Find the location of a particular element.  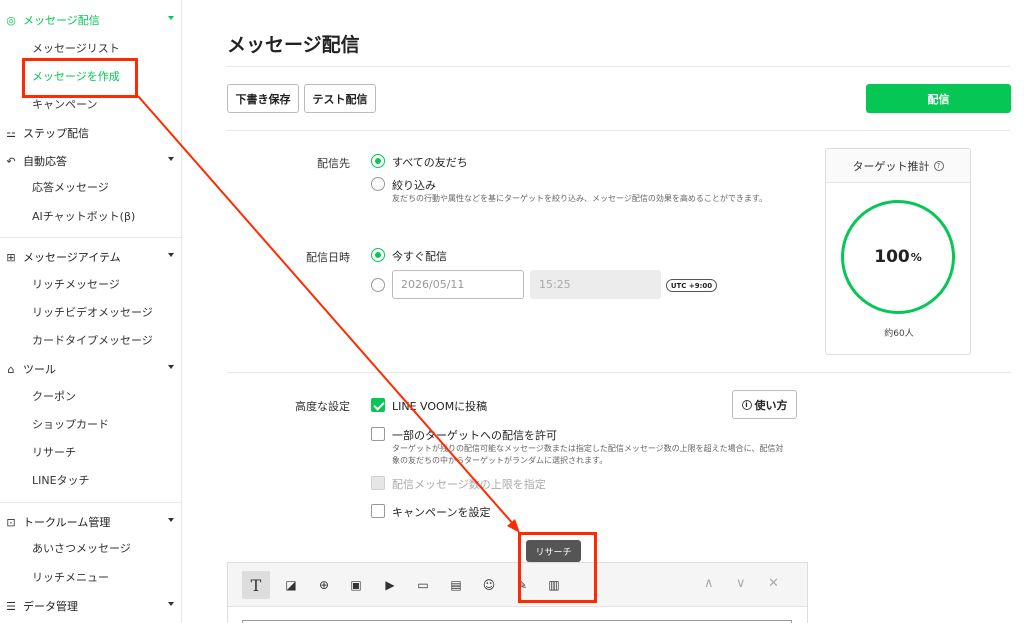

image-tool-icon: ▣ is located at coordinates (356, 585).